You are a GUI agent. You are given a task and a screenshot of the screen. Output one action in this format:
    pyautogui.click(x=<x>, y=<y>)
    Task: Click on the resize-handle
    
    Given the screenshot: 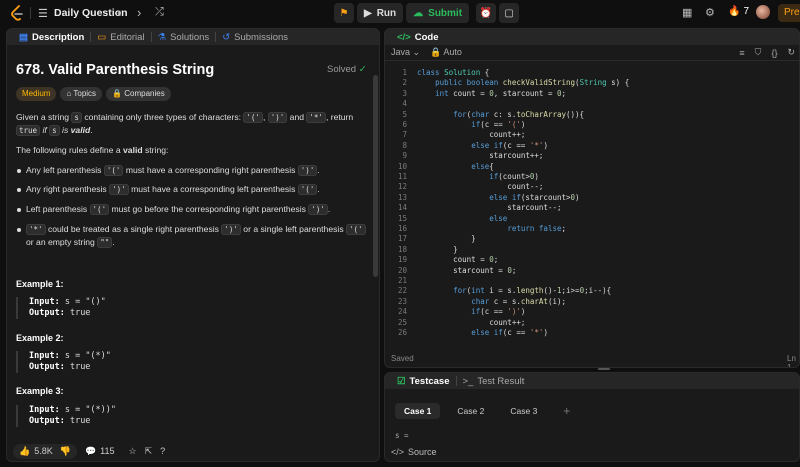 What is the action you would take?
    pyautogui.click(x=604, y=369)
    